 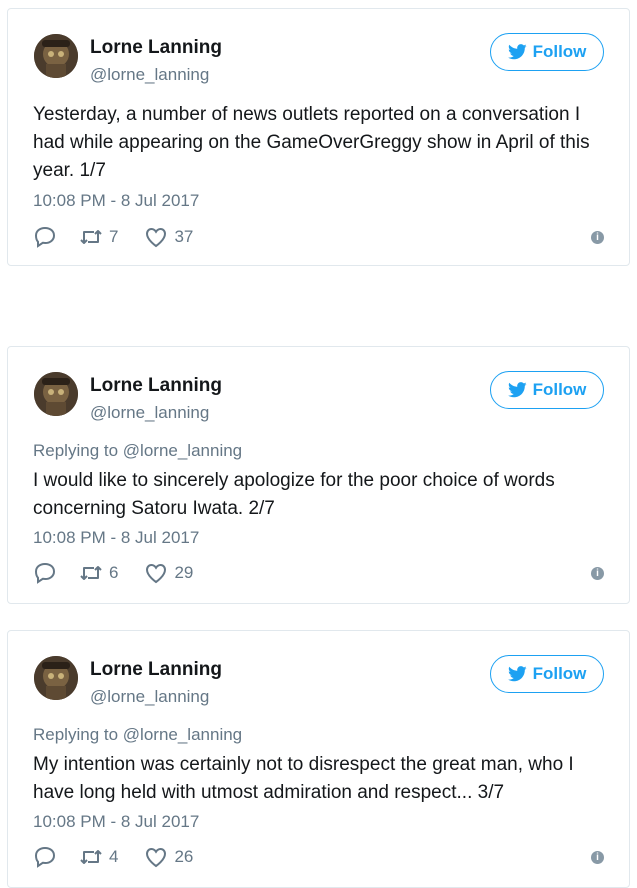 I want to click on tweet-actions: 7 37 i, so click(x=318, y=237).